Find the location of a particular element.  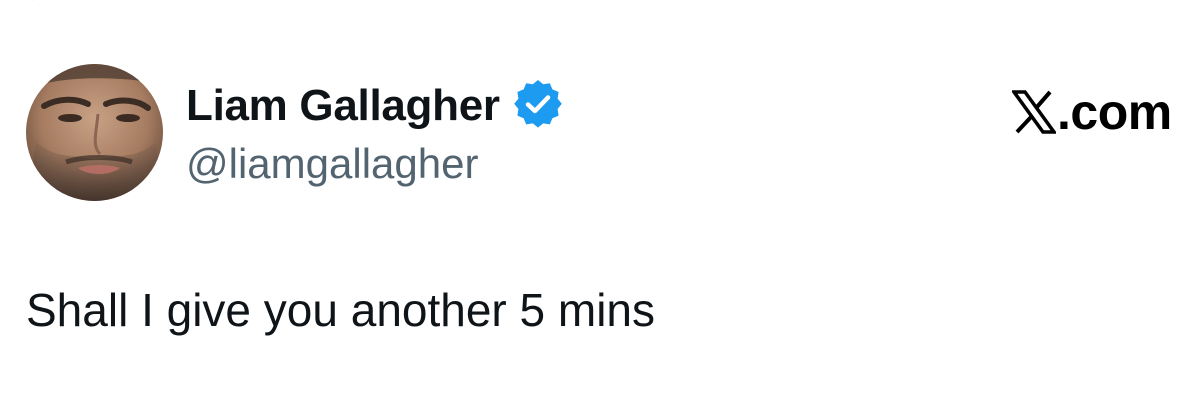

tweet-text: Shall I give you another 5 mins is located at coordinates (341, 310).